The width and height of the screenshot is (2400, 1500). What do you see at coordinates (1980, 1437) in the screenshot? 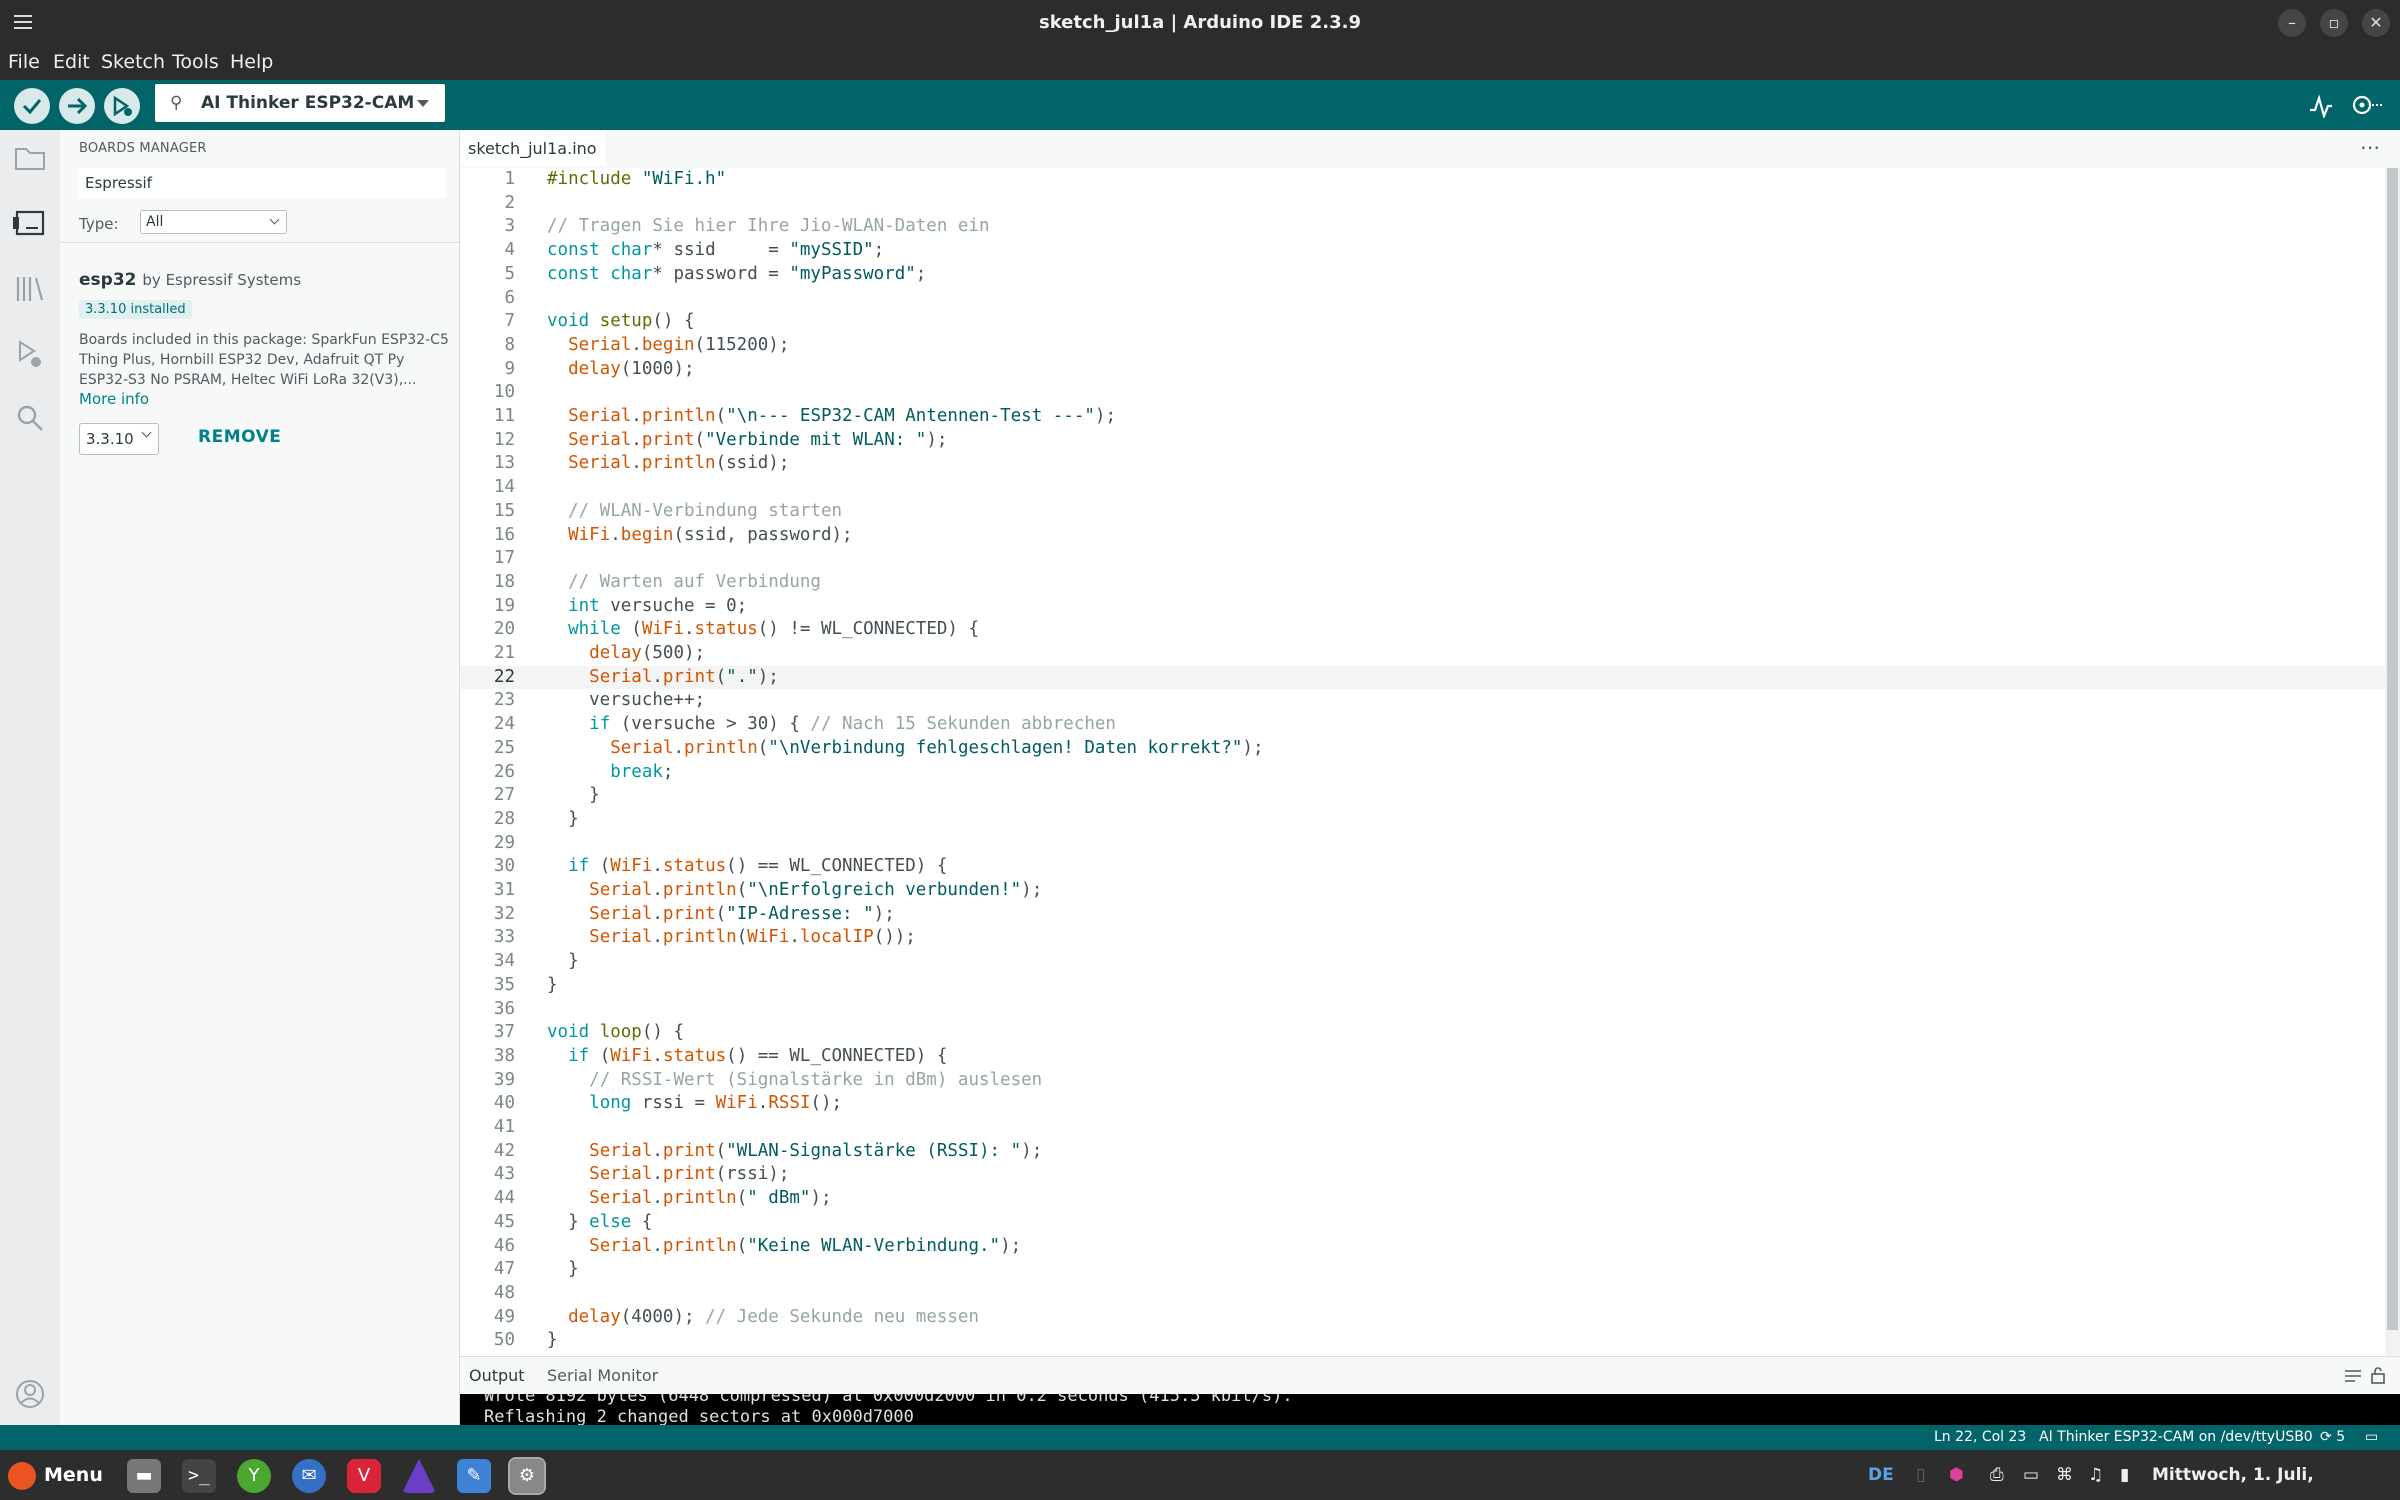
I see `cursor-position: Ln 22, Col 23` at bounding box center [1980, 1437].